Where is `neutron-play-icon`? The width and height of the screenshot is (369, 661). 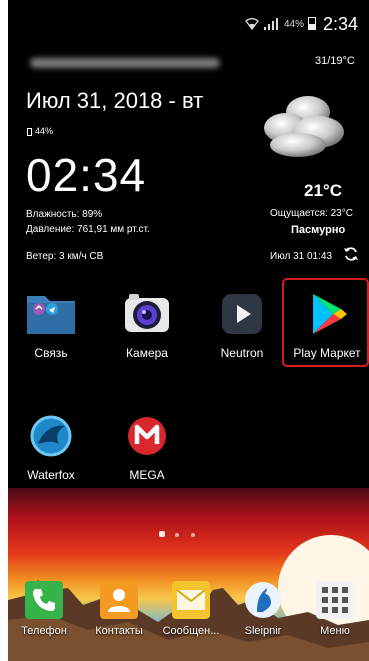 neutron-play-icon is located at coordinates (242, 314).